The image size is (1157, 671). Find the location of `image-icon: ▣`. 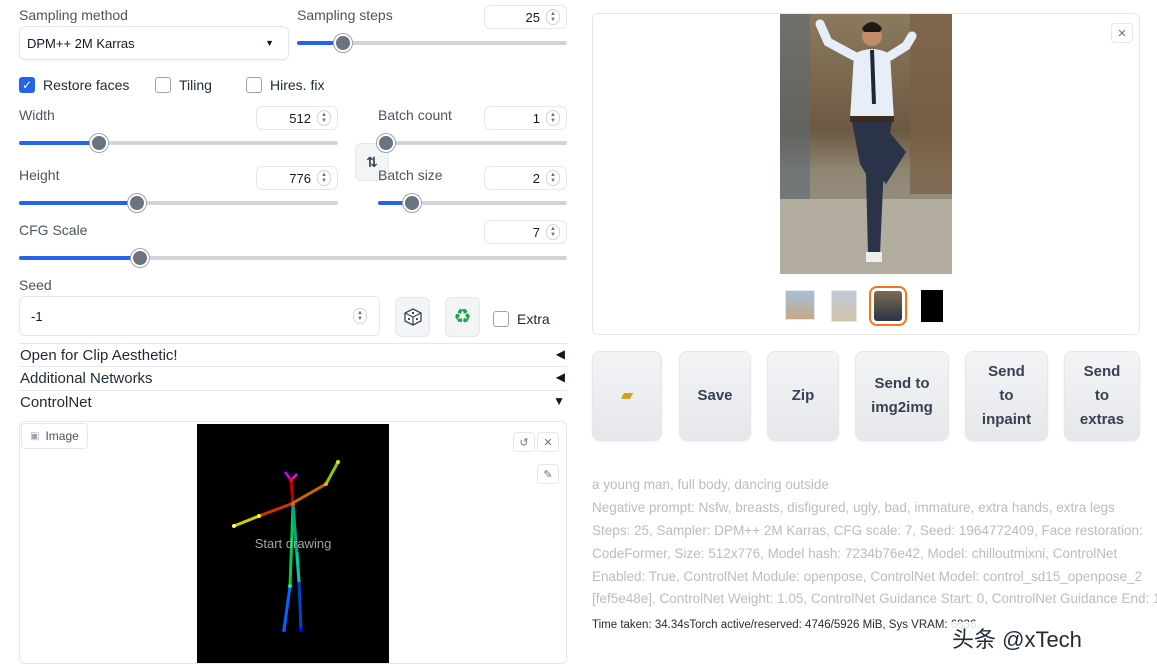

image-icon: ▣ is located at coordinates (35, 436).